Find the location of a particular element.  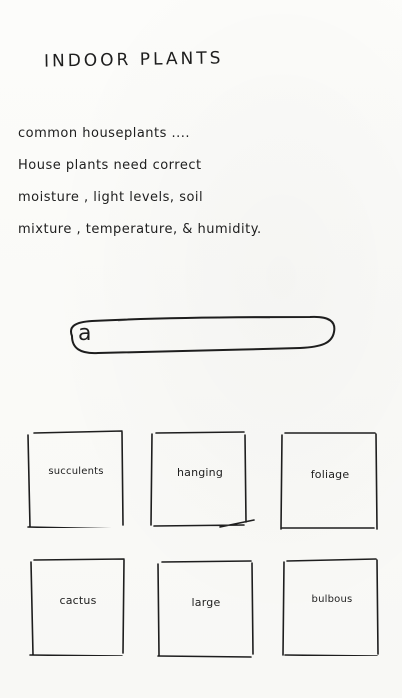

search-icon: a is located at coordinates (90, 334).